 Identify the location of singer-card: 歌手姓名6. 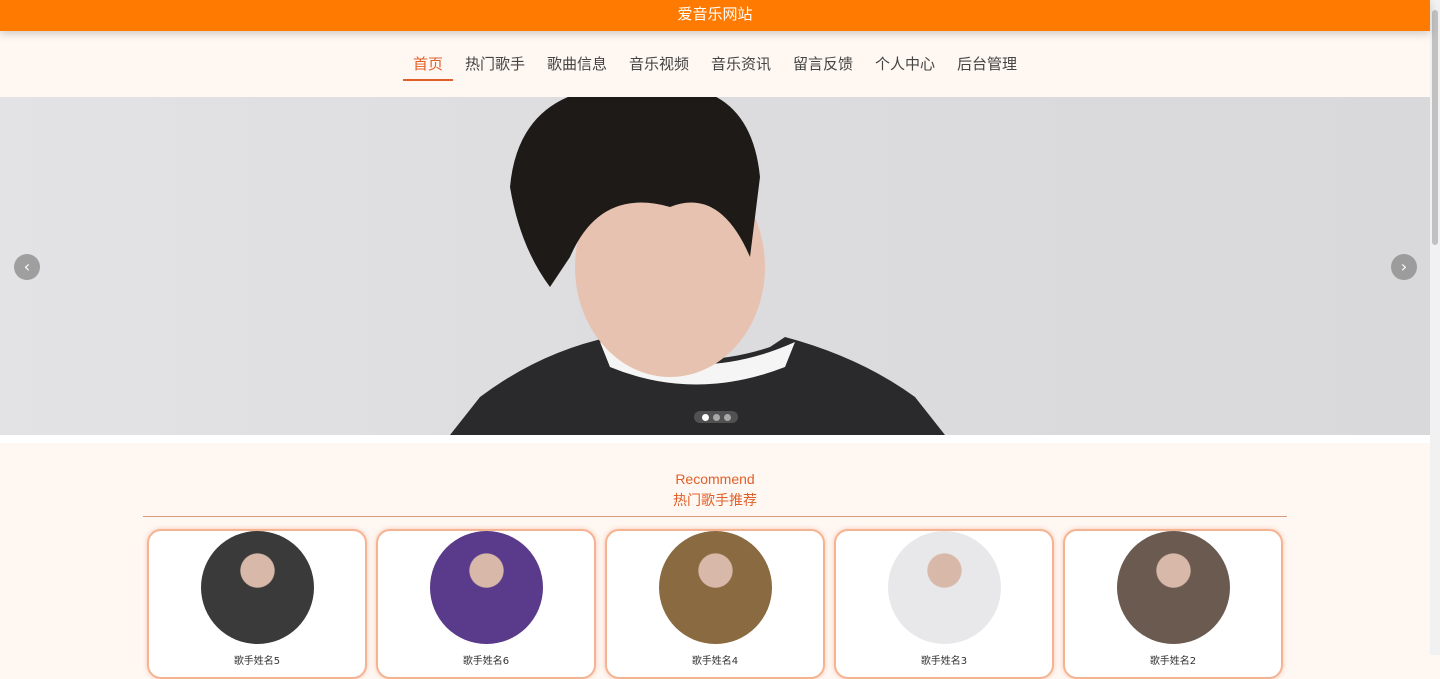
(486, 604).